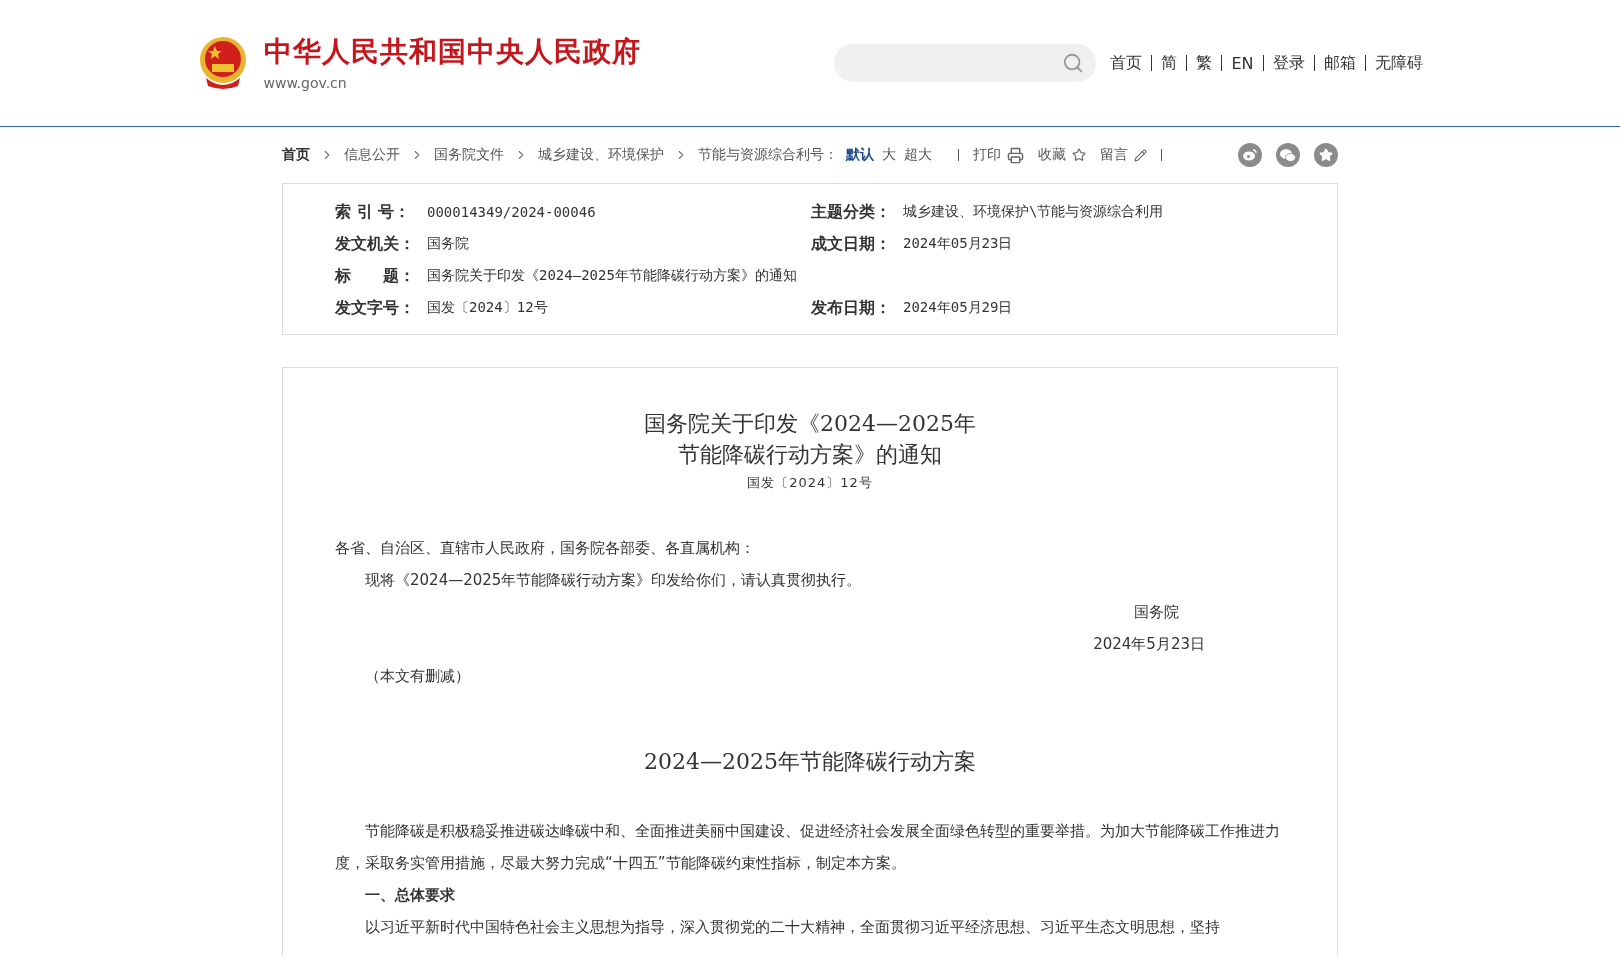 Image resolution: width=1620 pixels, height=956 pixels. What do you see at coordinates (1123, 155) in the screenshot?
I see `toolbar-link: 留言` at bounding box center [1123, 155].